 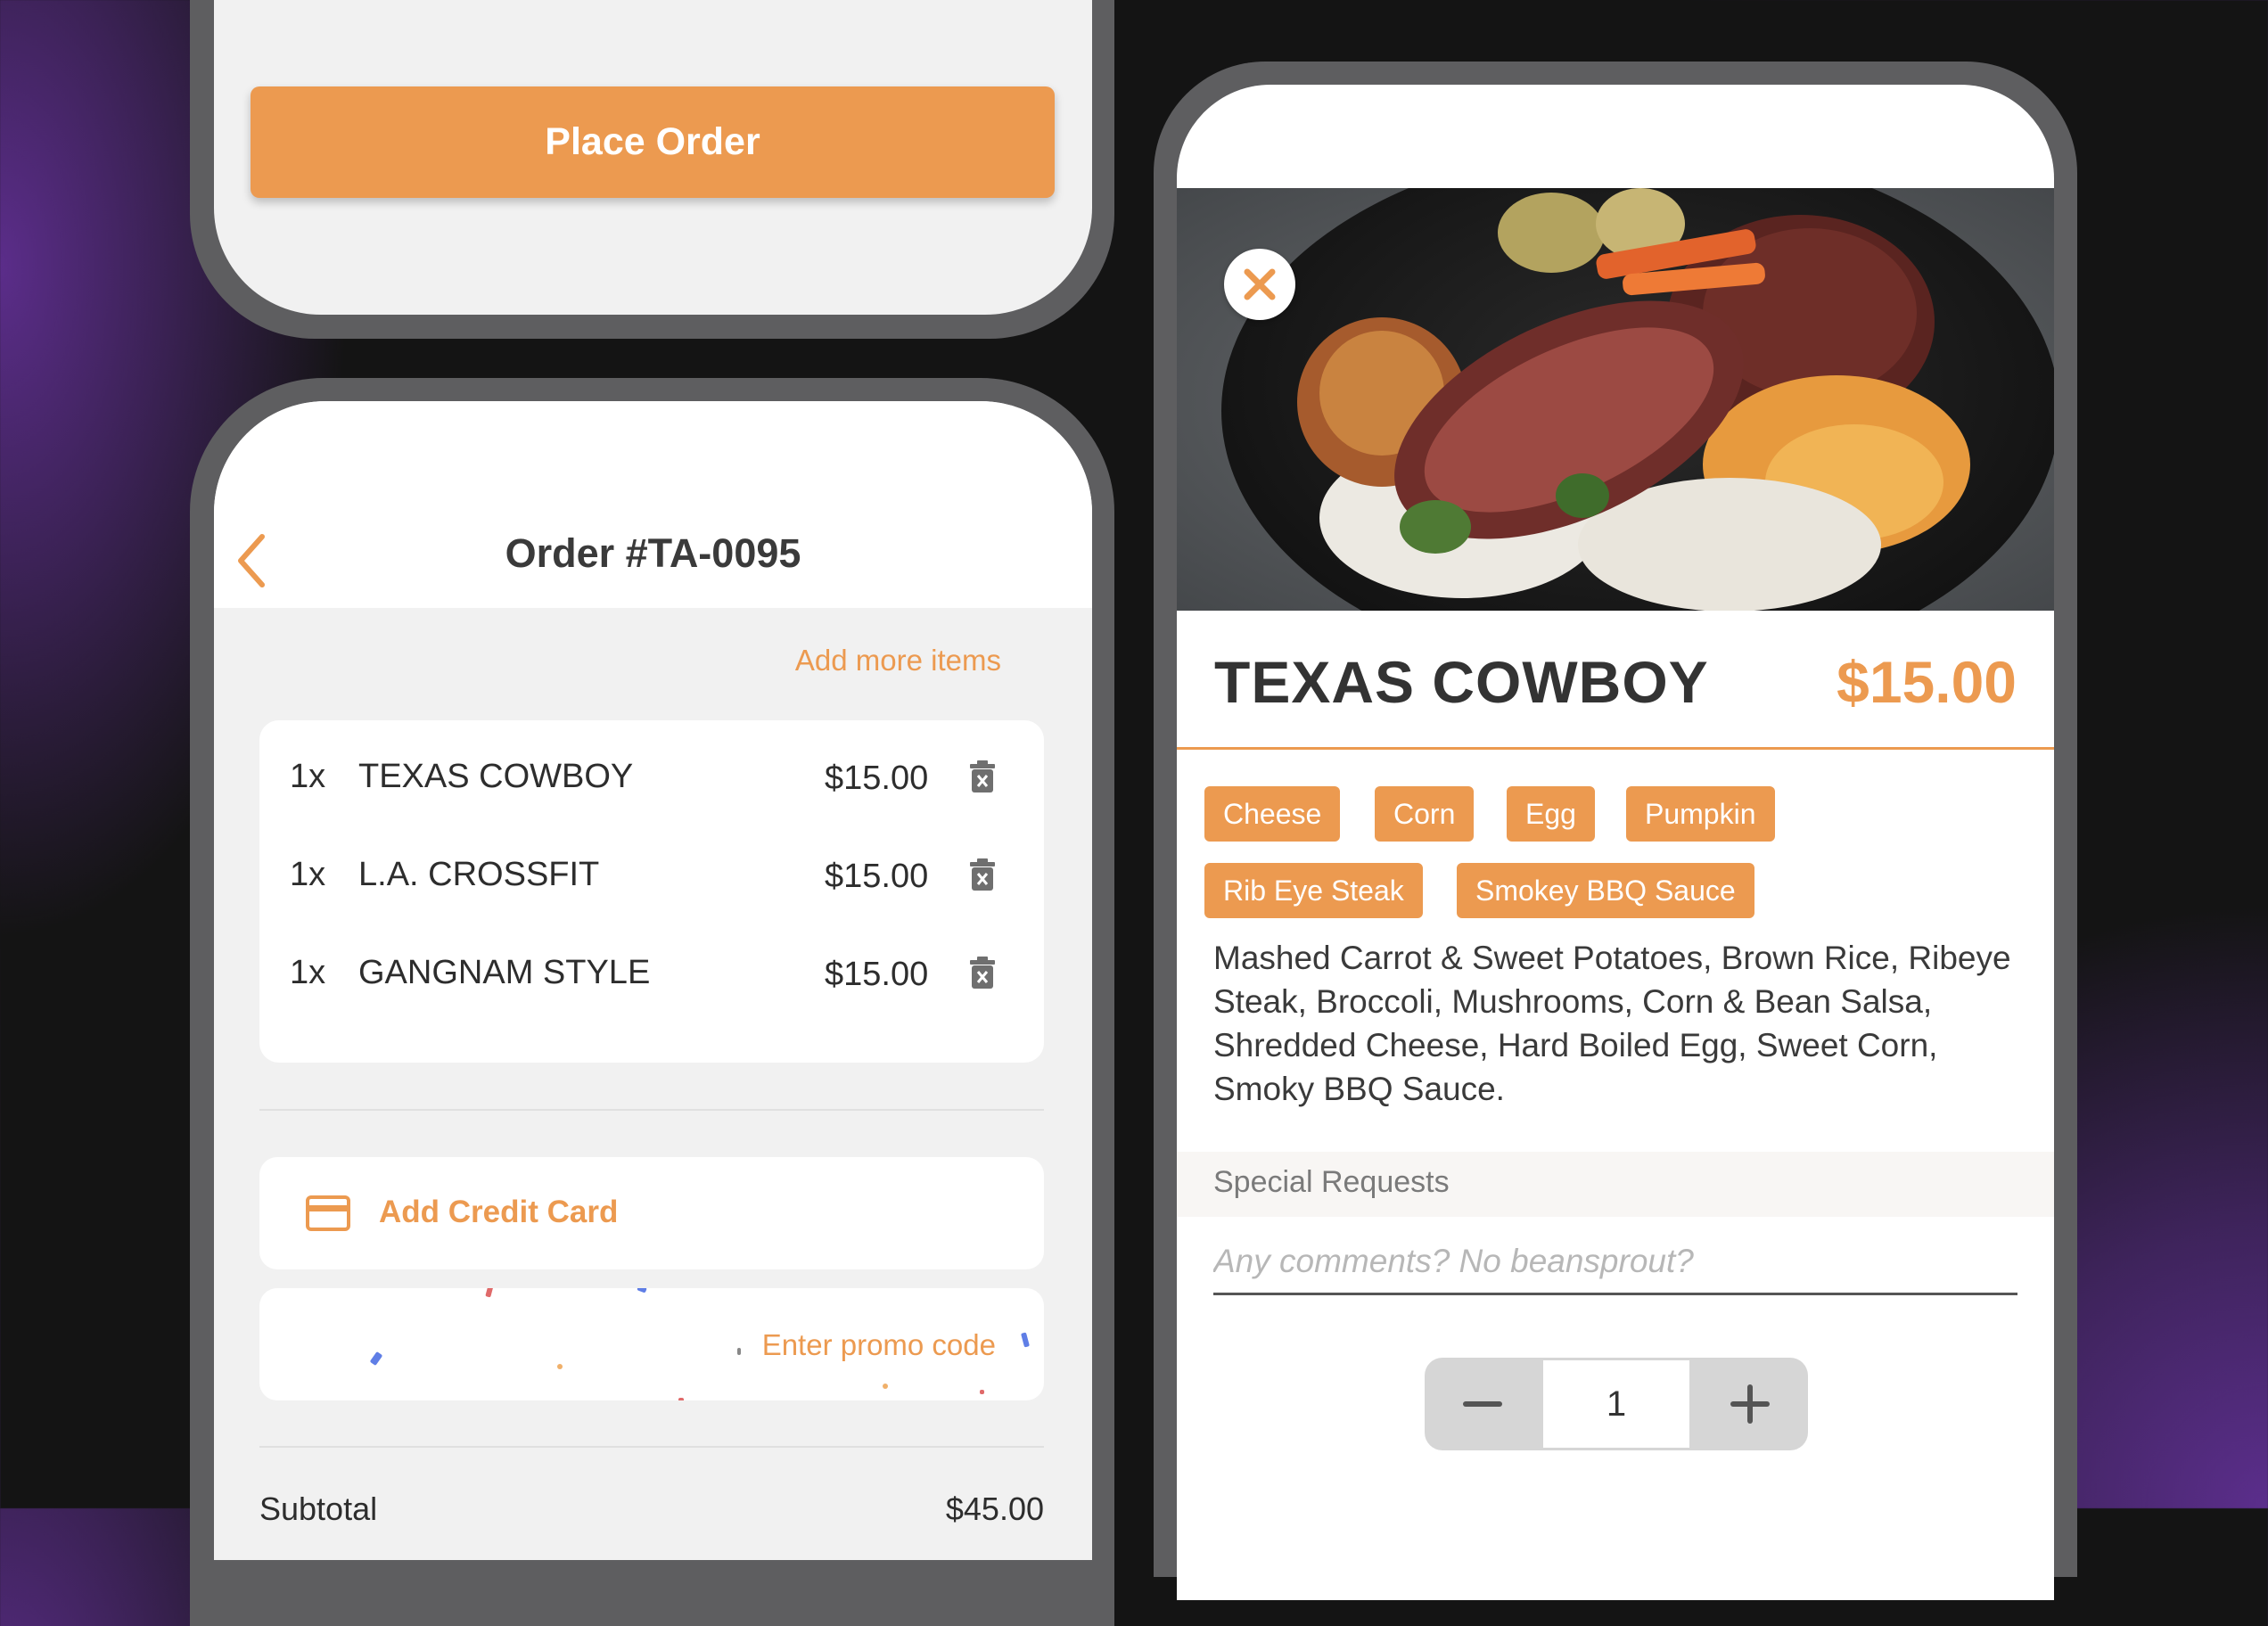 What do you see at coordinates (1615, 1262) in the screenshot?
I see `special-requests-input` at bounding box center [1615, 1262].